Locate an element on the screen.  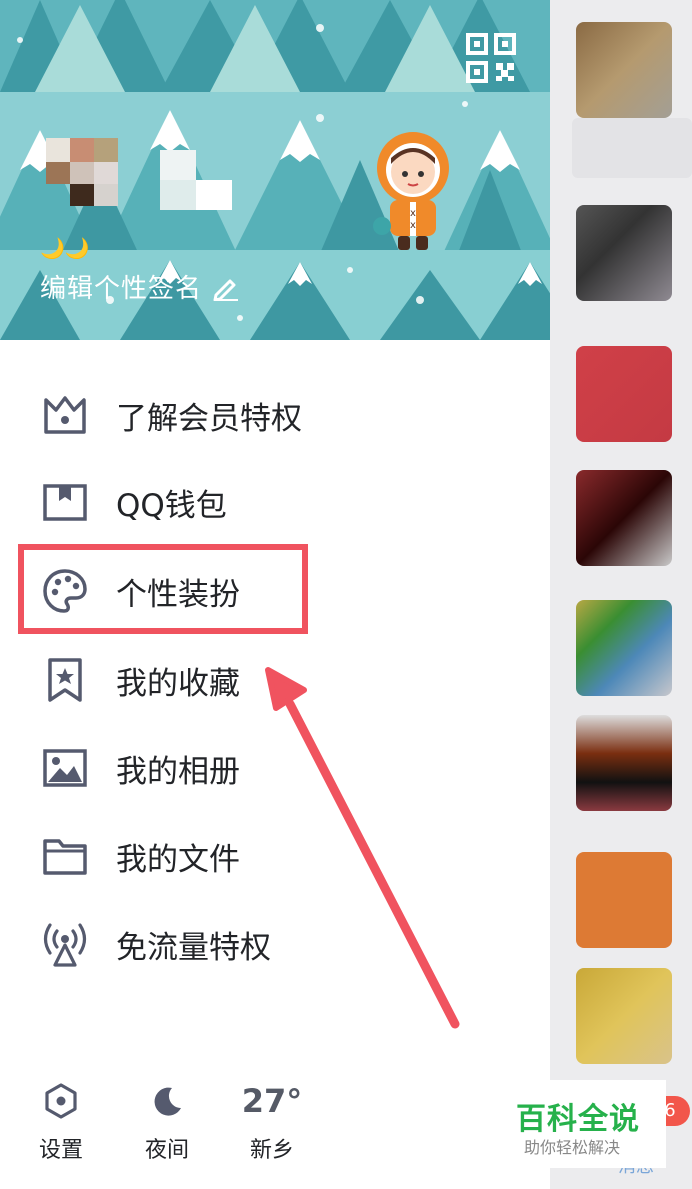
watermark-title: 百科全说 is located at coordinates (578, 1119).